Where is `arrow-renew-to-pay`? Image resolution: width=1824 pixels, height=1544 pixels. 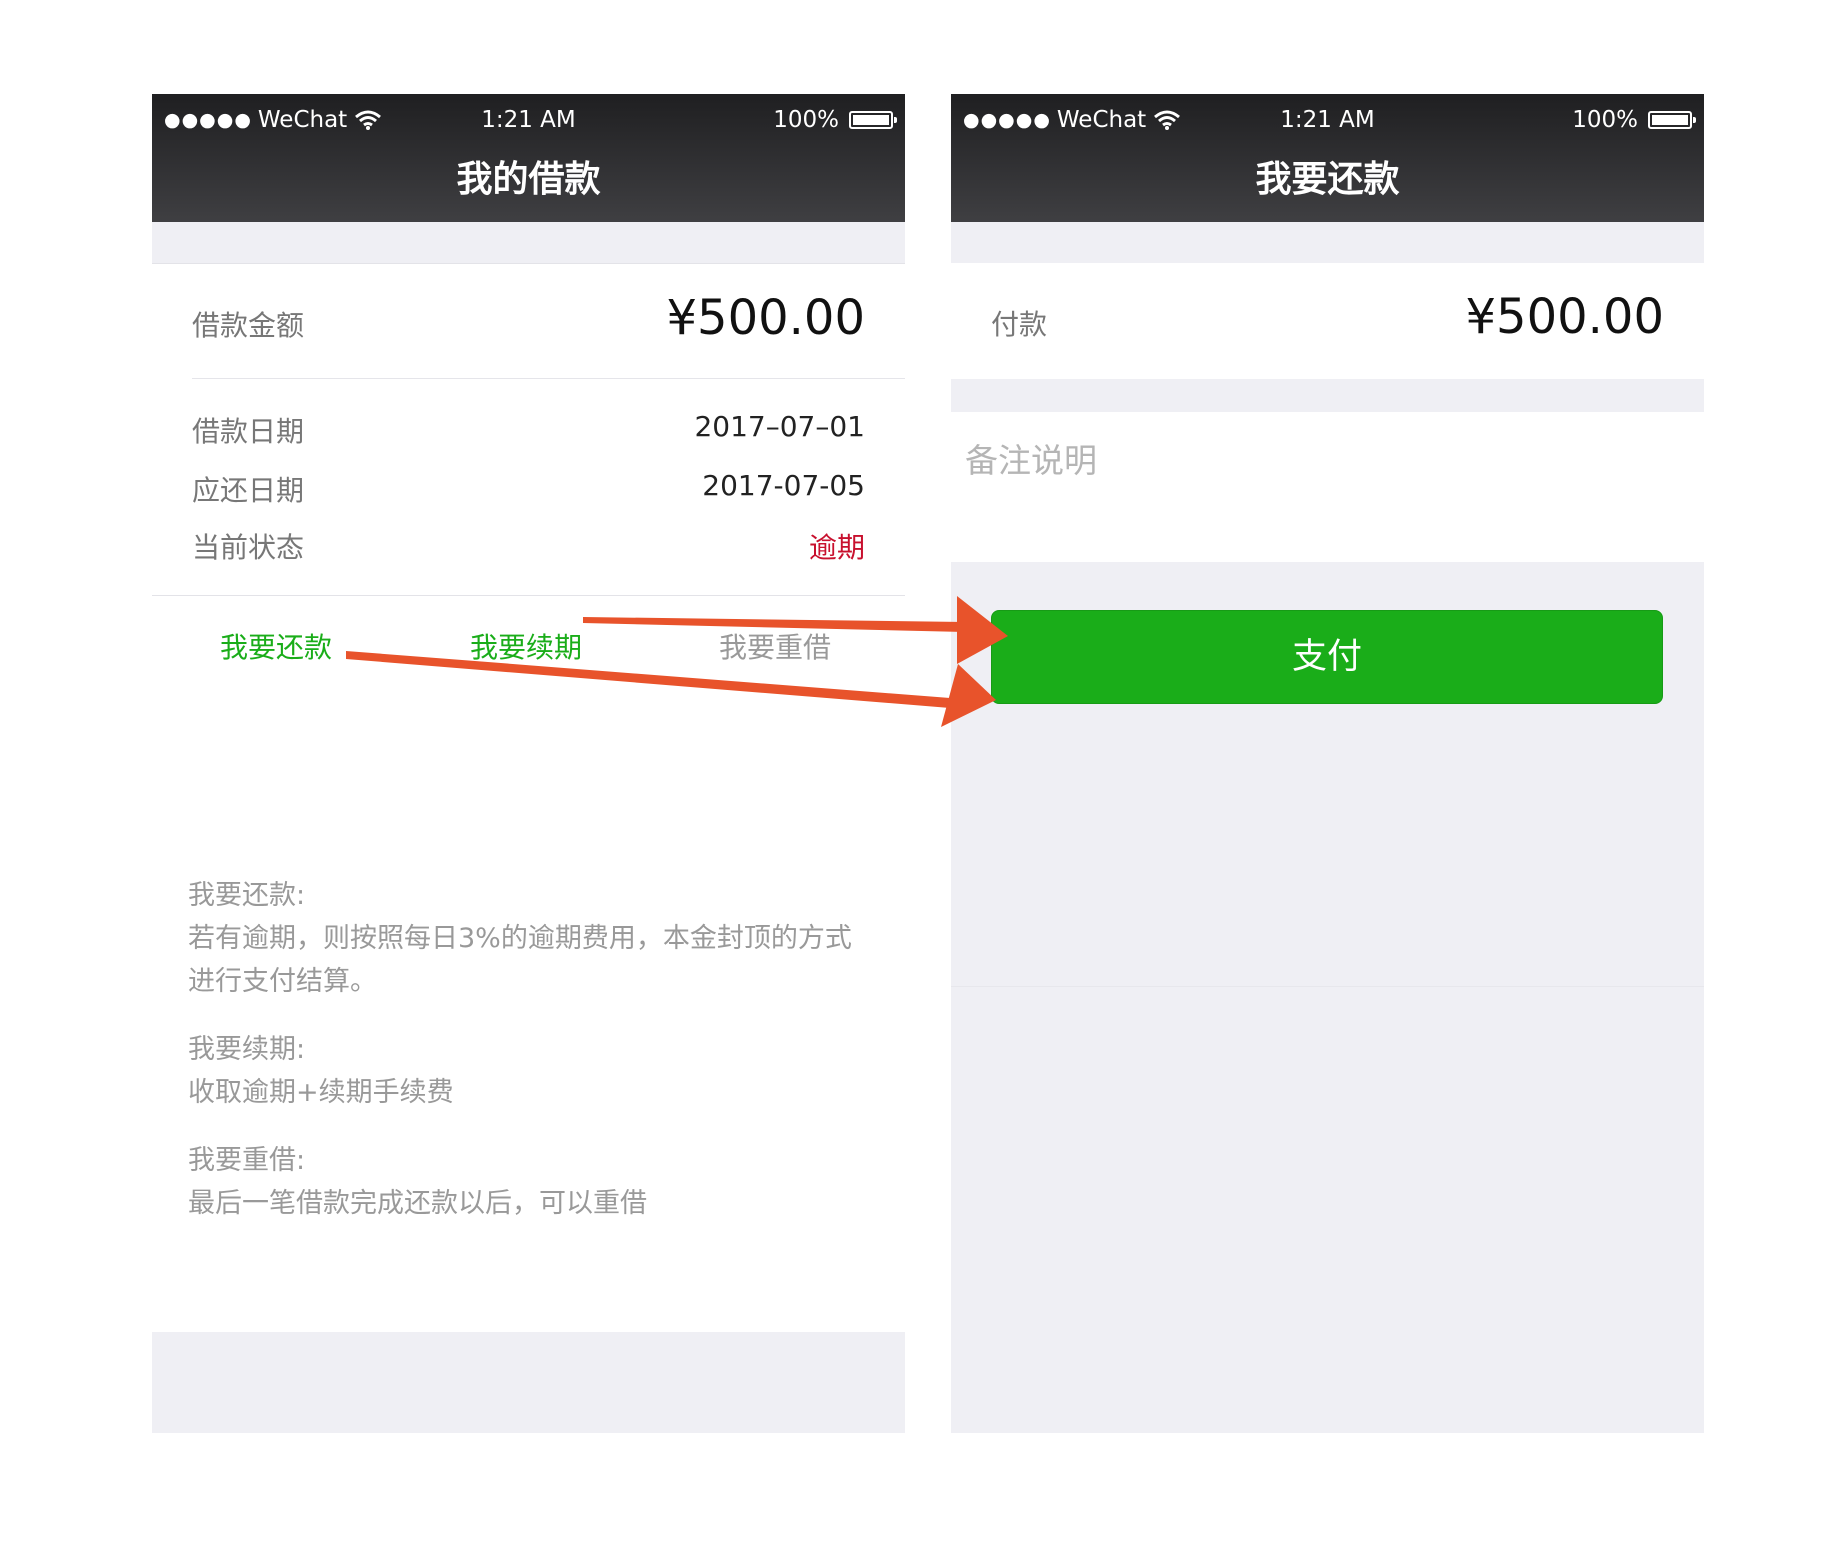
arrow-renew-to-pay is located at coordinates (795, 630).